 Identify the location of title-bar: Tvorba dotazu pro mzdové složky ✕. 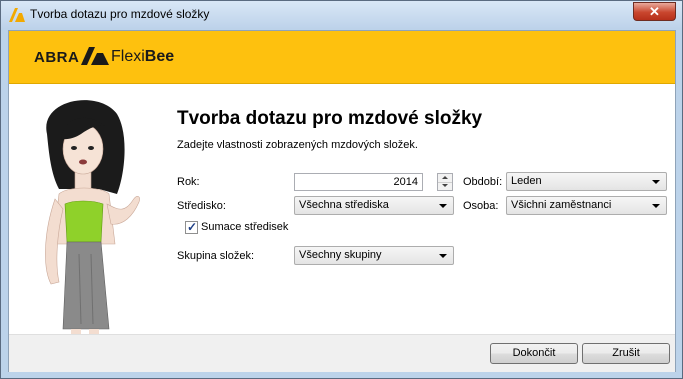
(341, 15).